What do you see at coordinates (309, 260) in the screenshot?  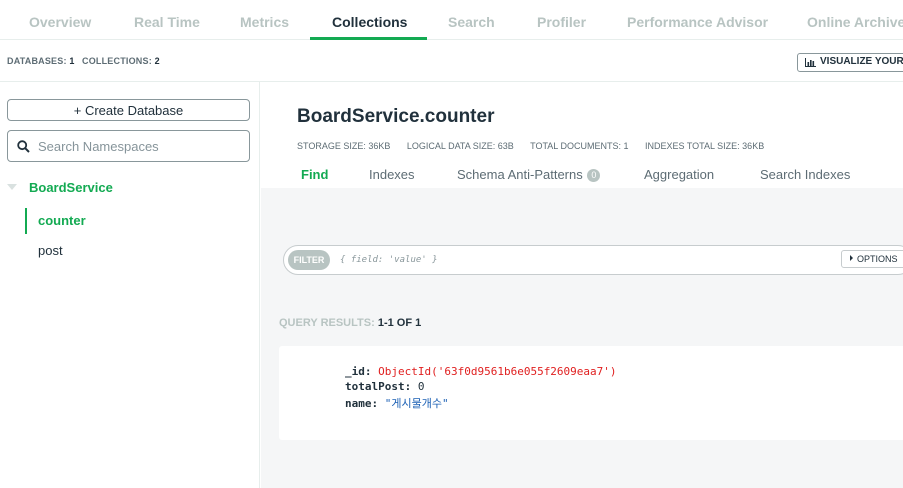 I see `filter-label: FILTER` at bounding box center [309, 260].